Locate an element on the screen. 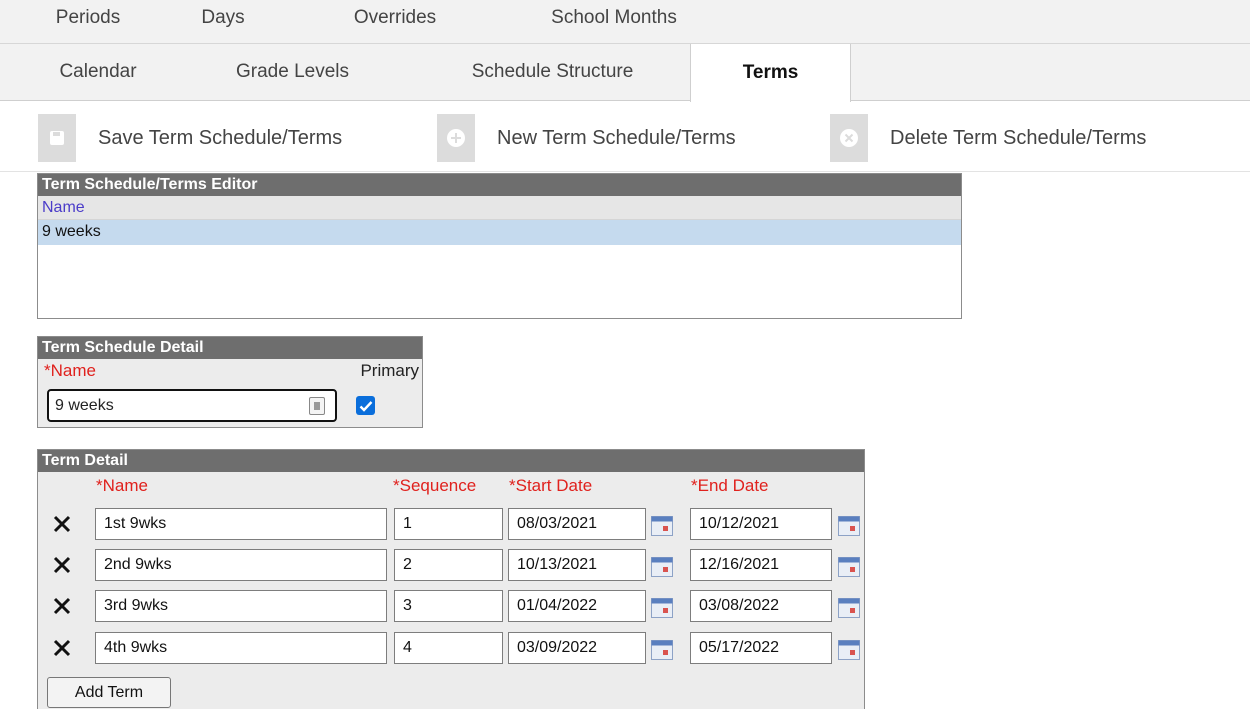 The height and width of the screenshot is (709, 1250). tab-overrides: Overrides is located at coordinates (395, 21).